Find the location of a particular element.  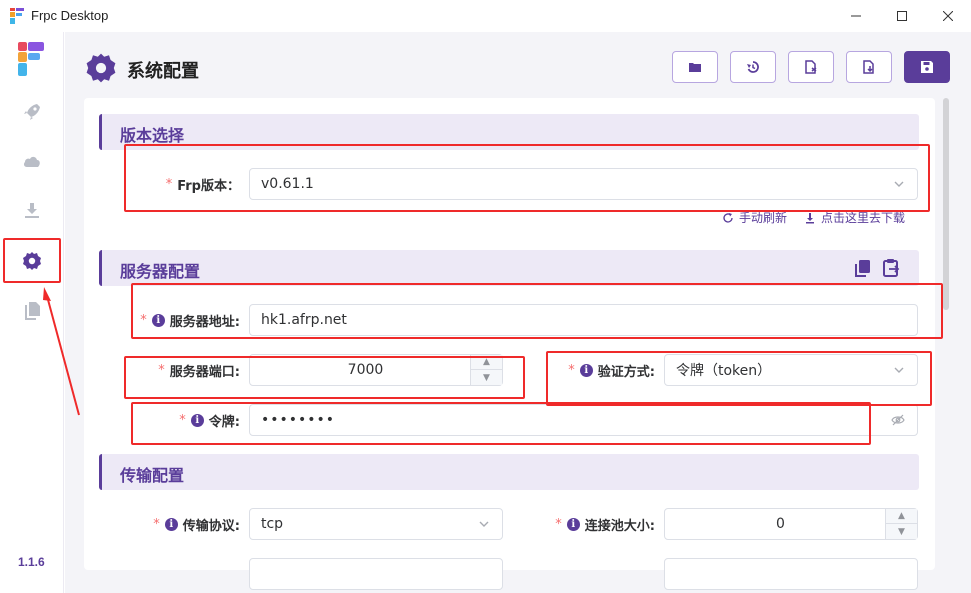

file-export-icon is located at coordinates (811, 67).